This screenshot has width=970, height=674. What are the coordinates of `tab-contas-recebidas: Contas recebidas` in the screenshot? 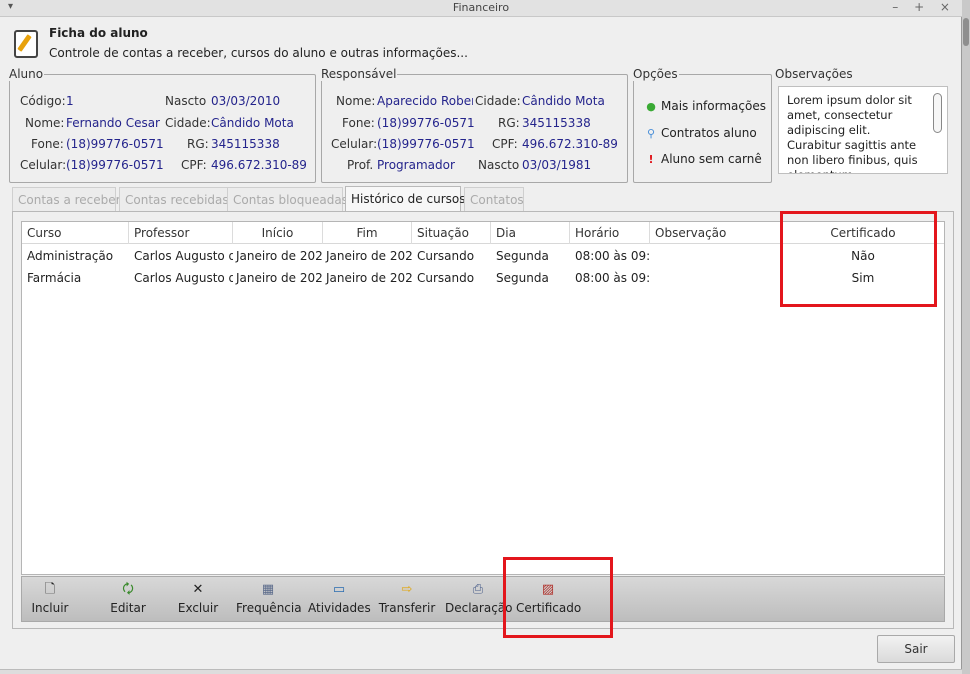 It's located at (175, 199).